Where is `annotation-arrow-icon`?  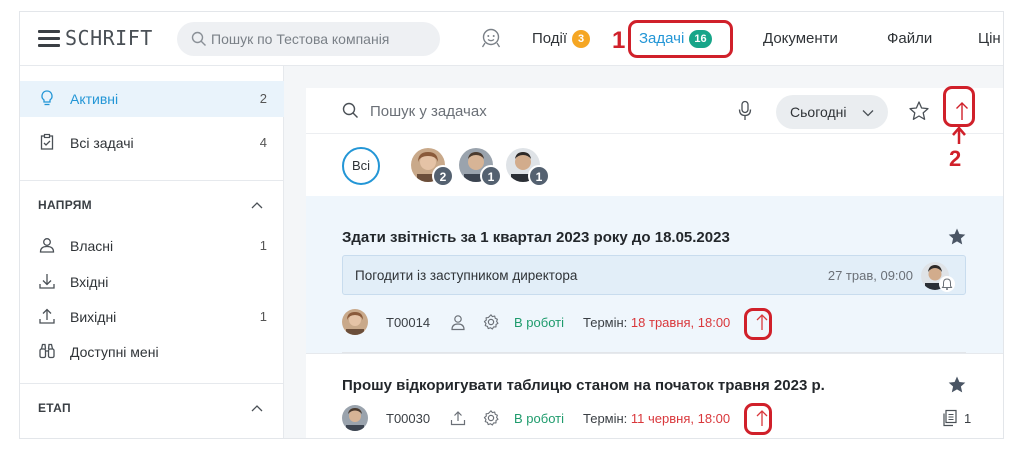 annotation-arrow-icon is located at coordinates (959, 135).